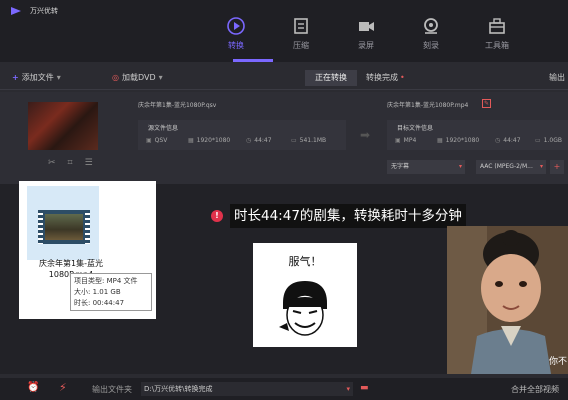  Describe the element at coordinates (63, 126) in the screenshot. I see `video-thumbnail` at that location.